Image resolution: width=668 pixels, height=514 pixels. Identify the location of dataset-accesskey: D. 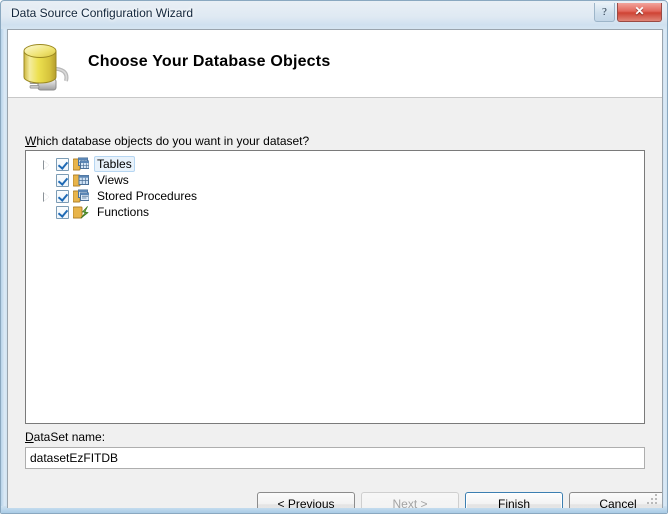
(29, 437).